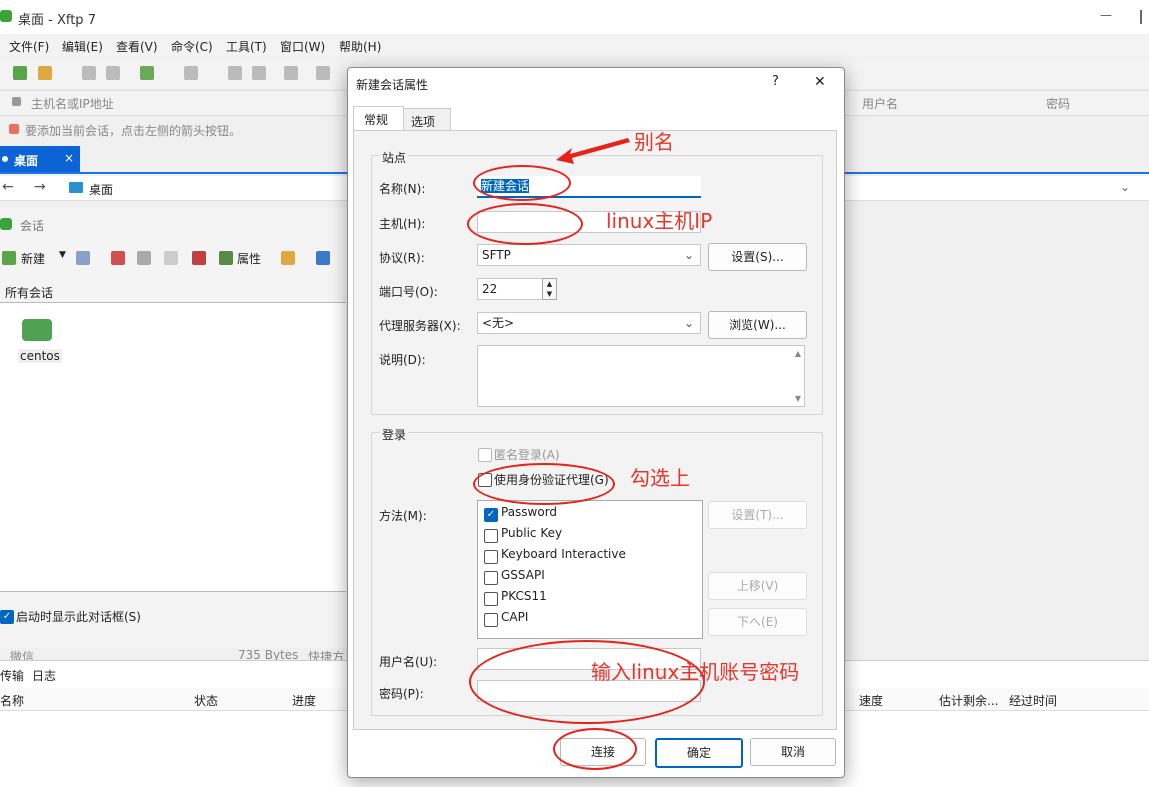  I want to click on description-textarea: ▲ ▼, so click(641, 376).